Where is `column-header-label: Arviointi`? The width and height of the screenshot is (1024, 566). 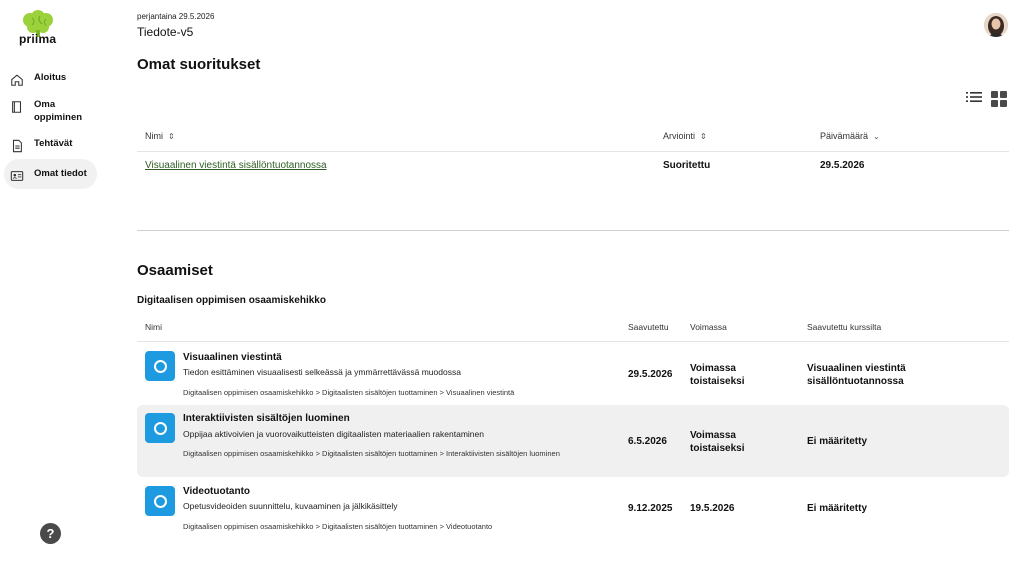
column-header-label: Arviointi is located at coordinates (679, 136).